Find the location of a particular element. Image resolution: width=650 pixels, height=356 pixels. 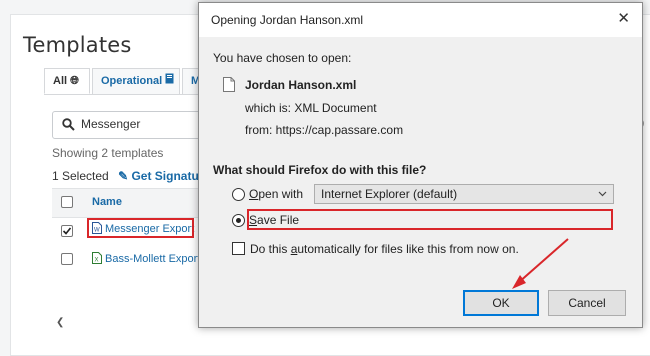

horizontal-scrollbar: ❮ is located at coordinates (127, 323).